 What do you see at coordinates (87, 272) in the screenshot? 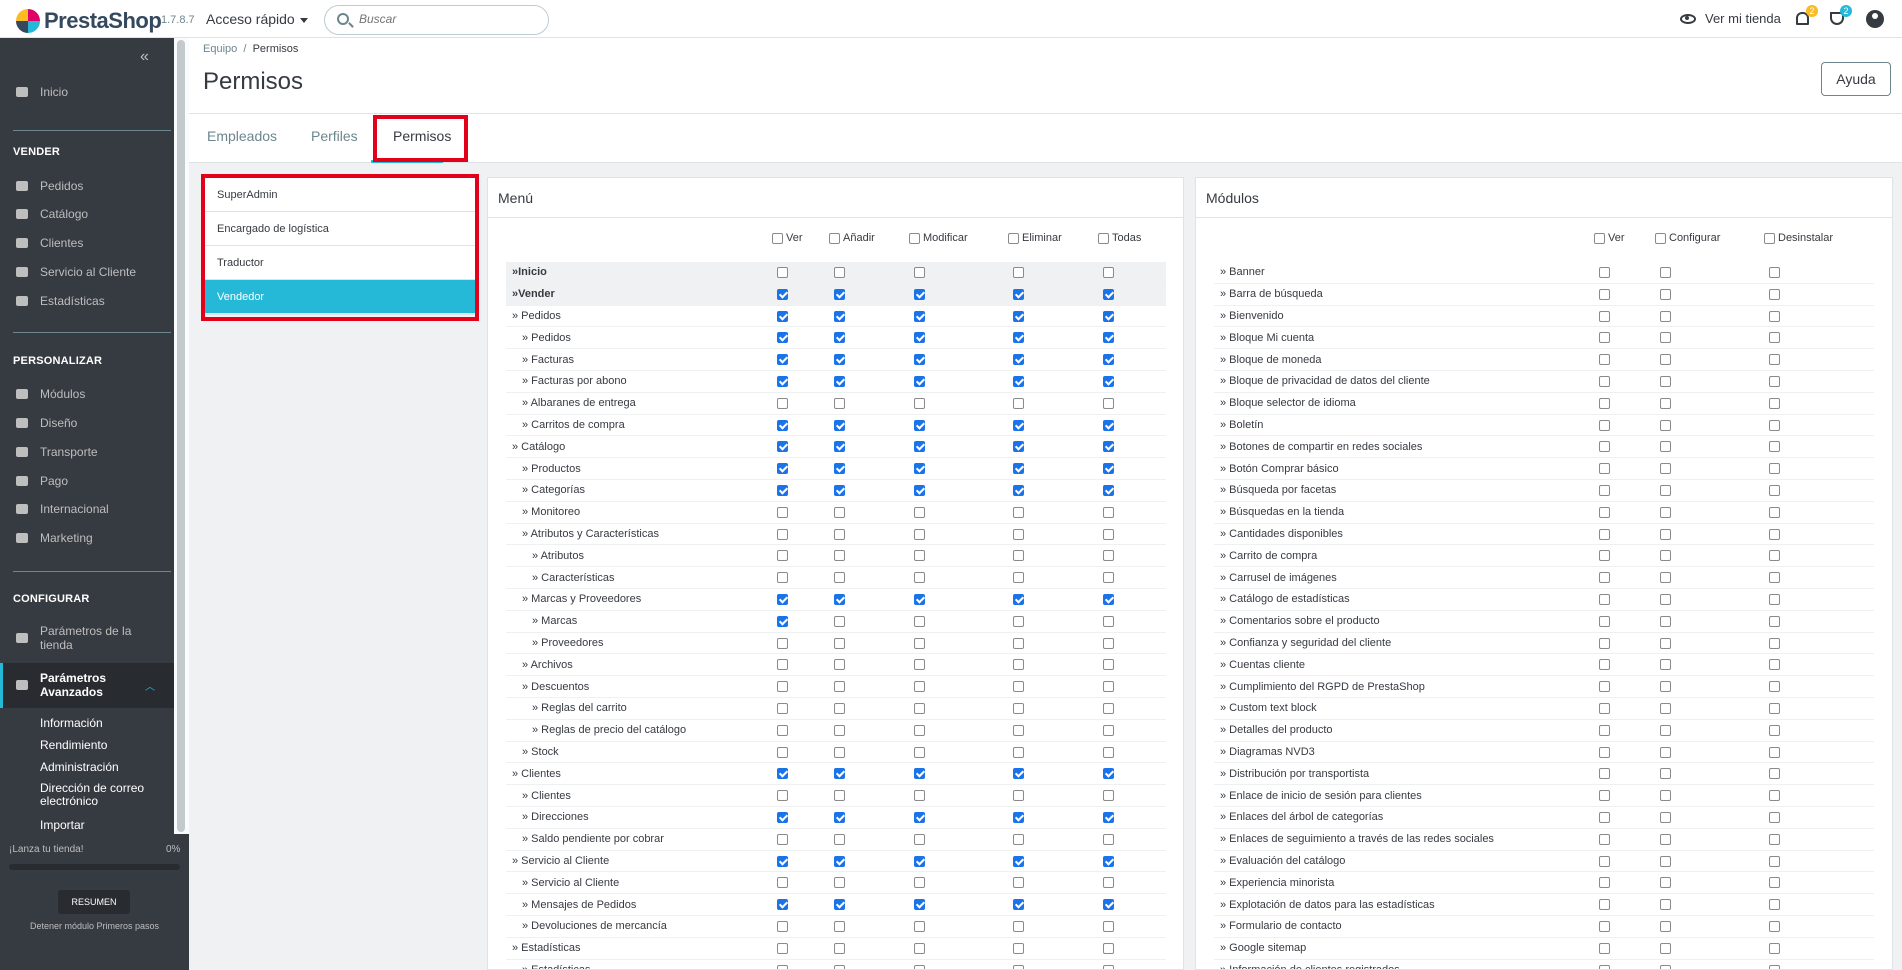
I see `sidebar-item-servicio: Servicio al Cliente` at bounding box center [87, 272].